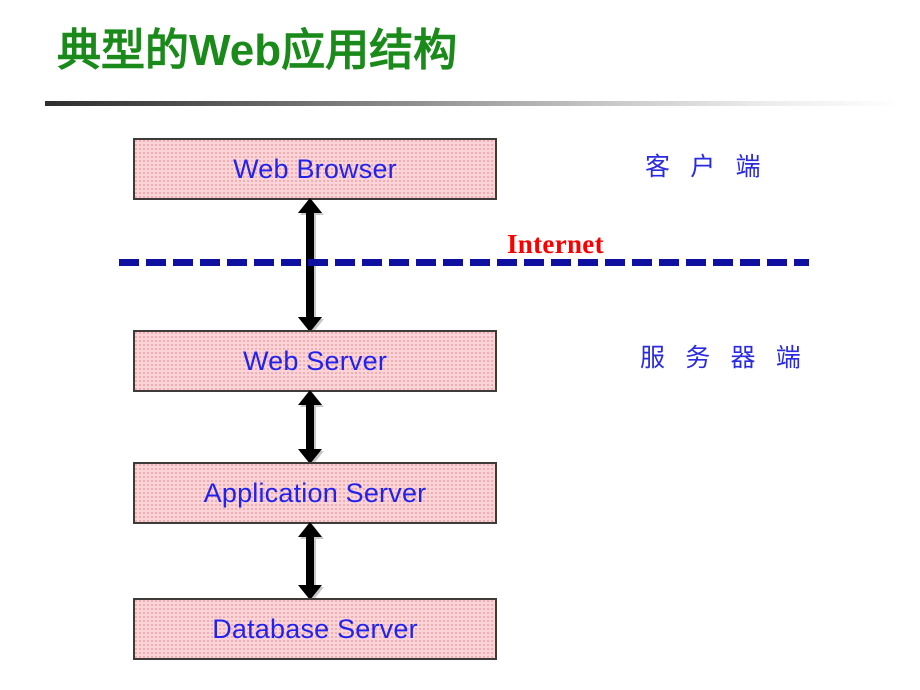 The width and height of the screenshot is (920, 690). I want to click on diagram-node-label: Web Browser, so click(315, 168).